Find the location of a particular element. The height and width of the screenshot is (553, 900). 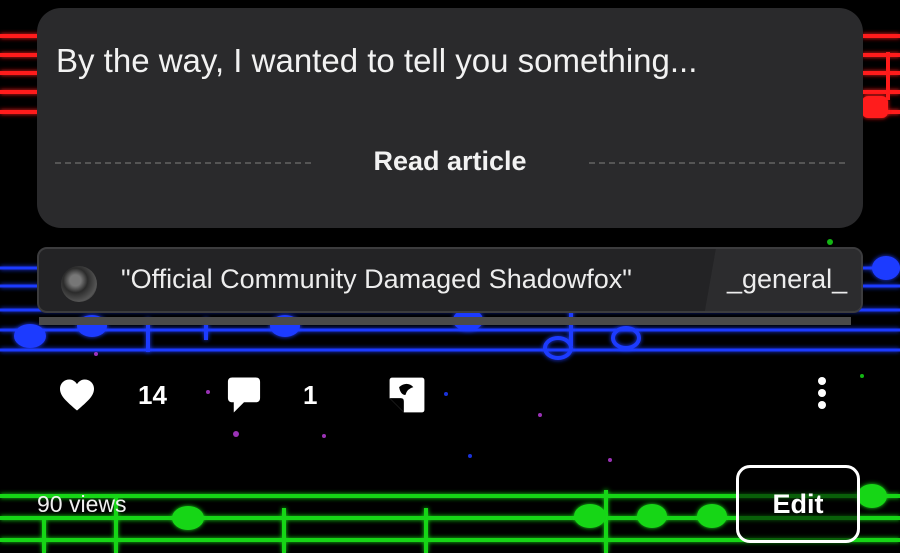

view-count: 90 views is located at coordinates (82, 504).